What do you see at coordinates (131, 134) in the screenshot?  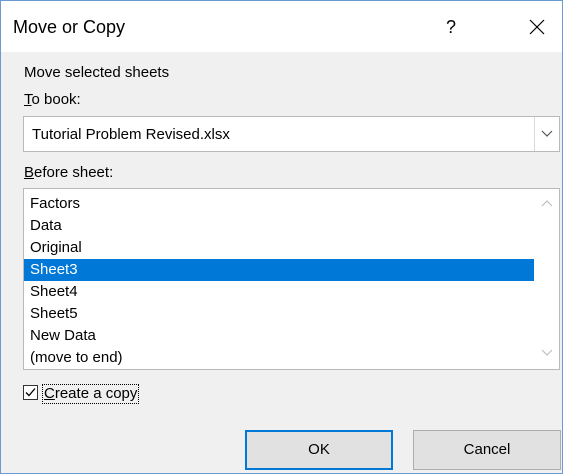 I see `to-book-value: Tutorial Problem Revised.xlsx` at bounding box center [131, 134].